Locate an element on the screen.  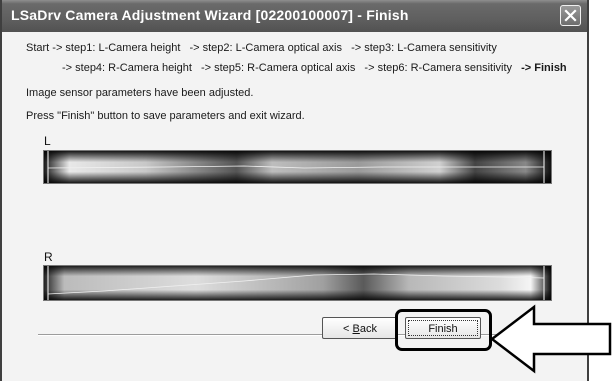
right-sensor-label: R is located at coordinates (48, 257).